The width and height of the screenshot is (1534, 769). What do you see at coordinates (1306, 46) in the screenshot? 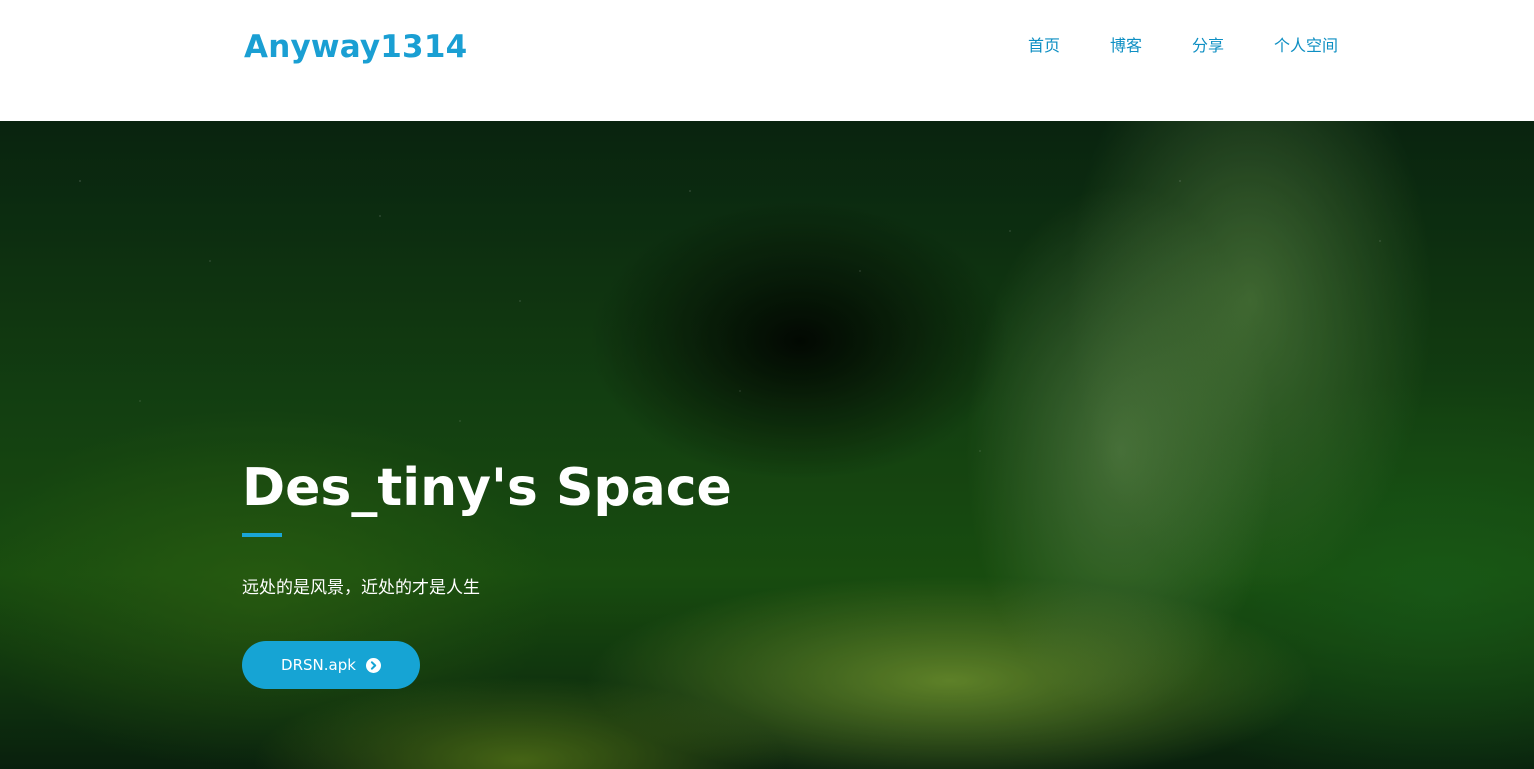
I see `nav-item-personal-space: 个人空间` at bounding box center [1306, 46].